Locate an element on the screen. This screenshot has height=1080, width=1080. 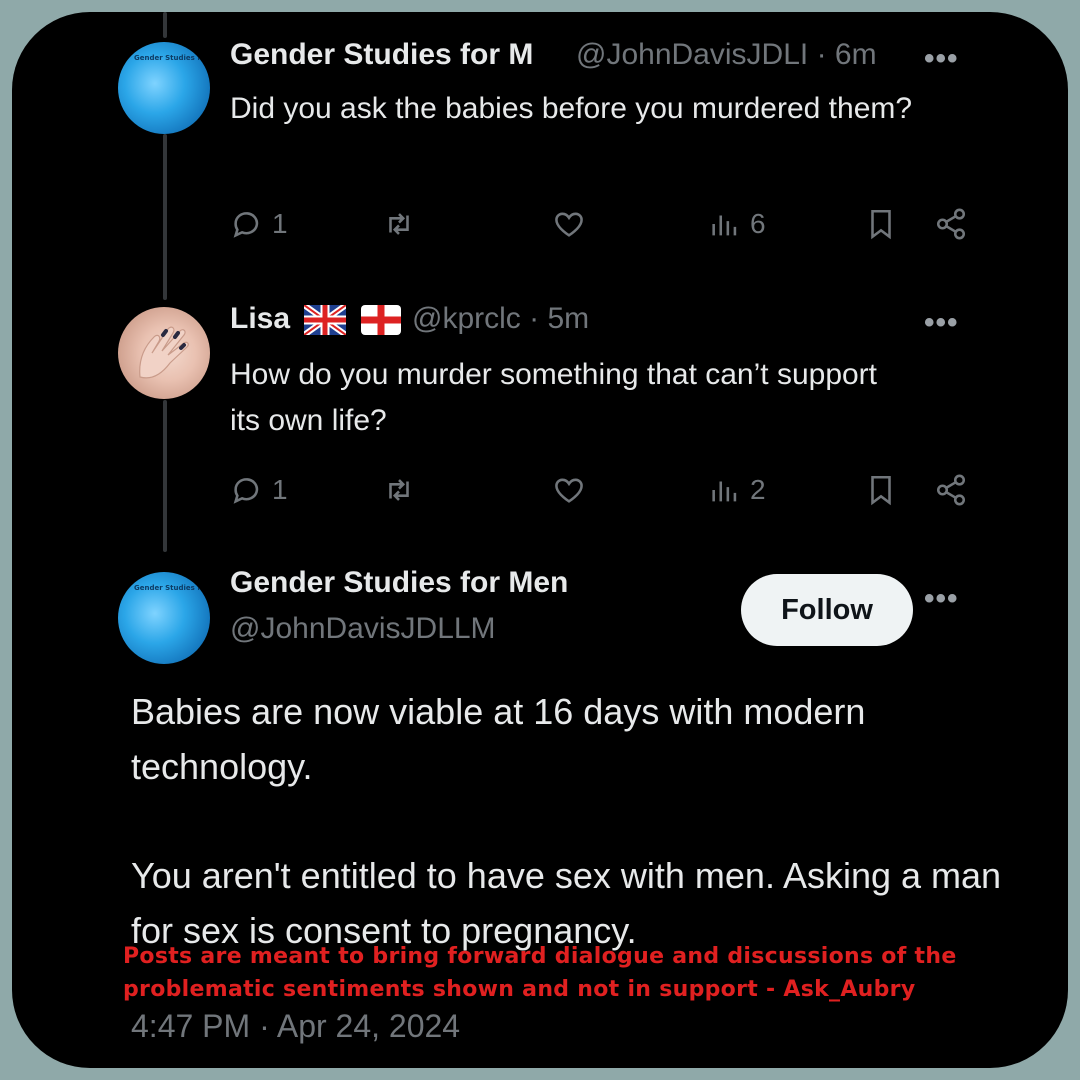
tweet-time: · 5m is located at coordinates (559, 318).